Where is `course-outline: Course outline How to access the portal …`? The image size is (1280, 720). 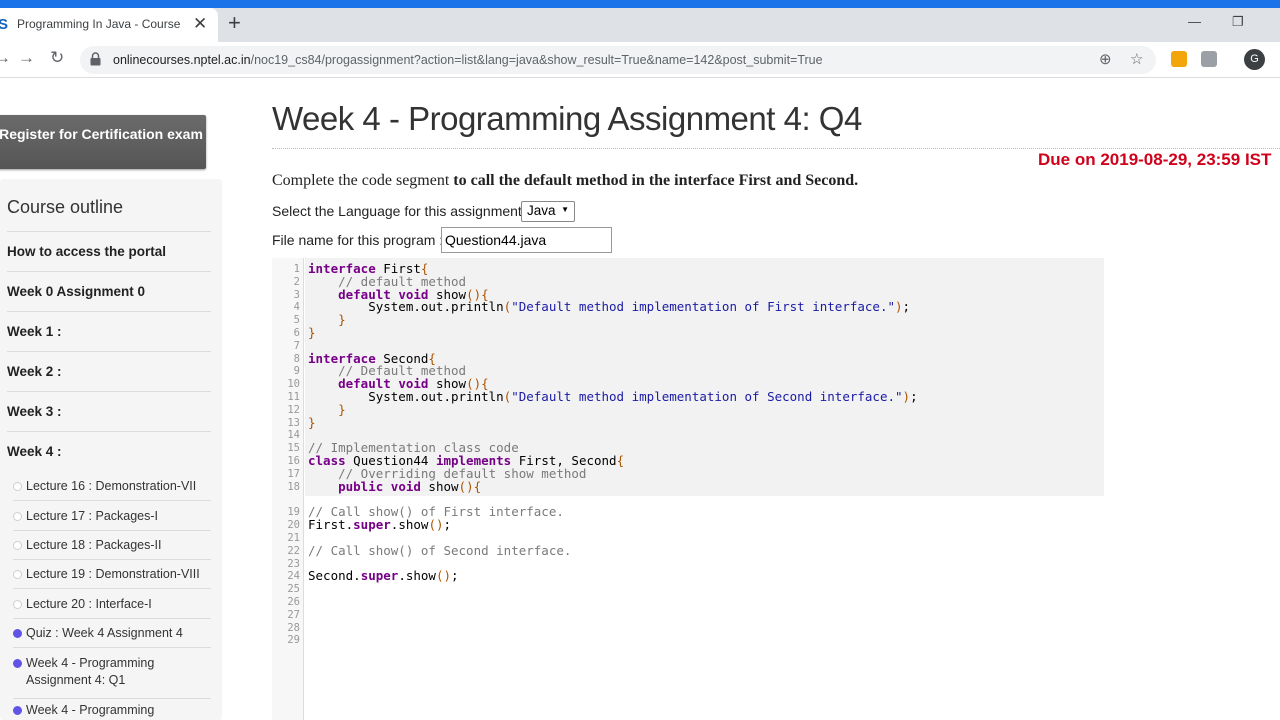
course-outline: Course outline How to access the portal … is located at coordinates (111, 449).